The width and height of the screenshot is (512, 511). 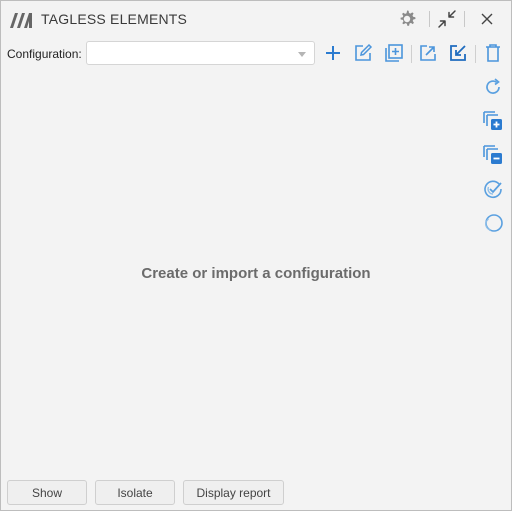 I want to click on configuration-dropdown, so click(x=200, y=53).